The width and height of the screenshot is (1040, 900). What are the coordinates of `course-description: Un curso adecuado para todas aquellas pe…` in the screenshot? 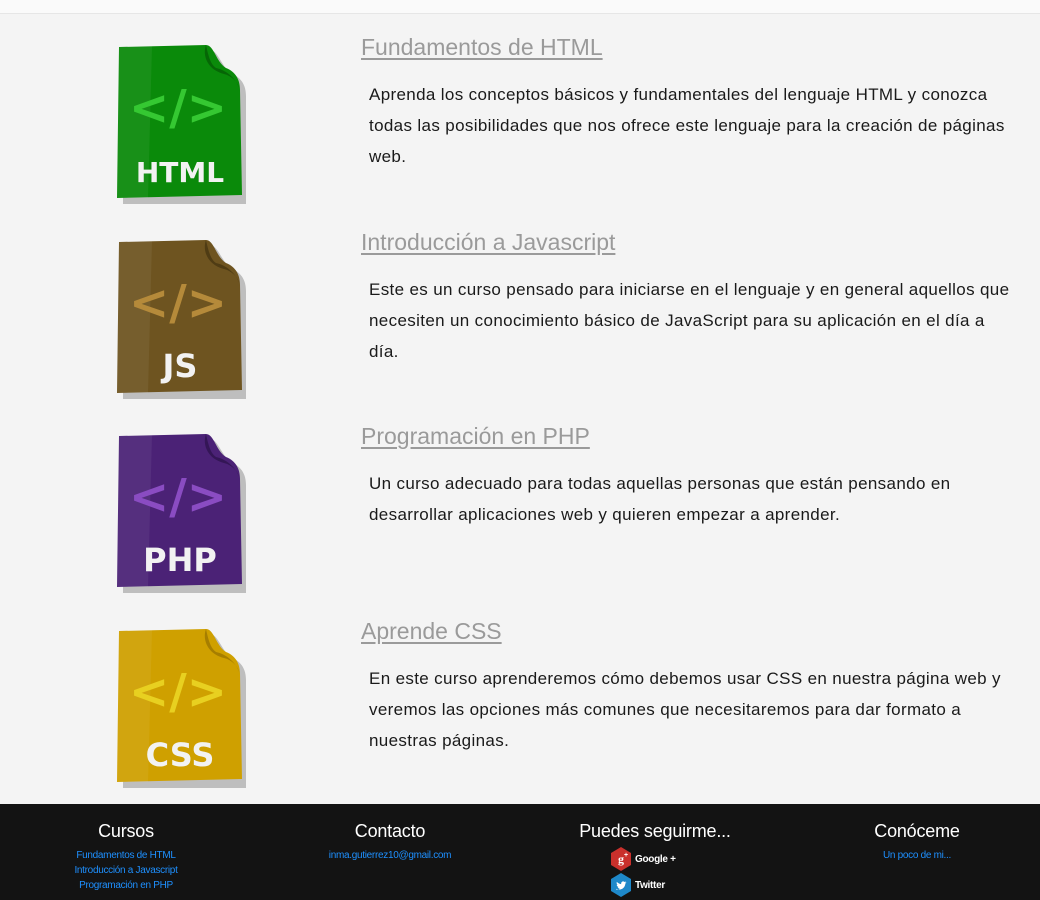 It's located at (660, 499).